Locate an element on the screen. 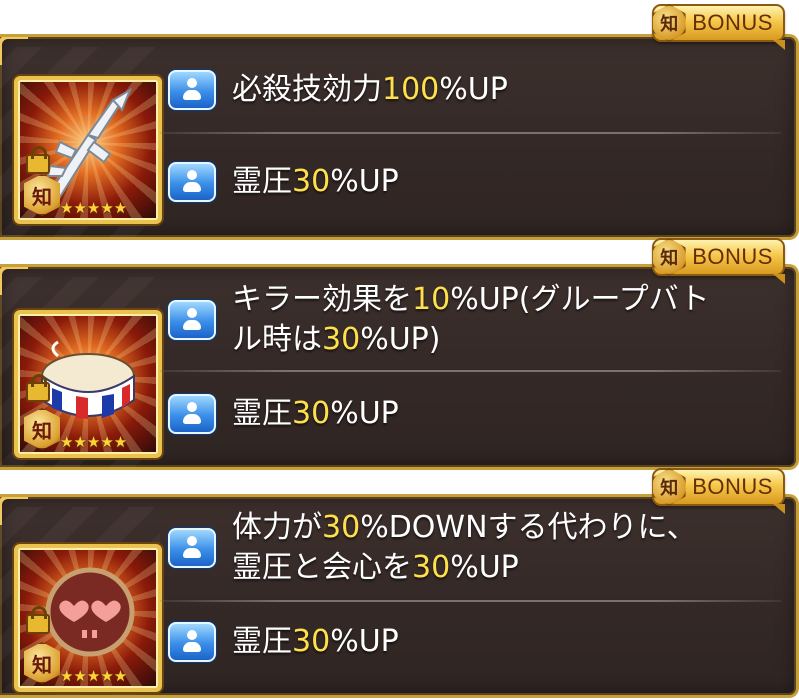  effect-row: 必殺技効力100%UP is located at coordinates (474, 90).